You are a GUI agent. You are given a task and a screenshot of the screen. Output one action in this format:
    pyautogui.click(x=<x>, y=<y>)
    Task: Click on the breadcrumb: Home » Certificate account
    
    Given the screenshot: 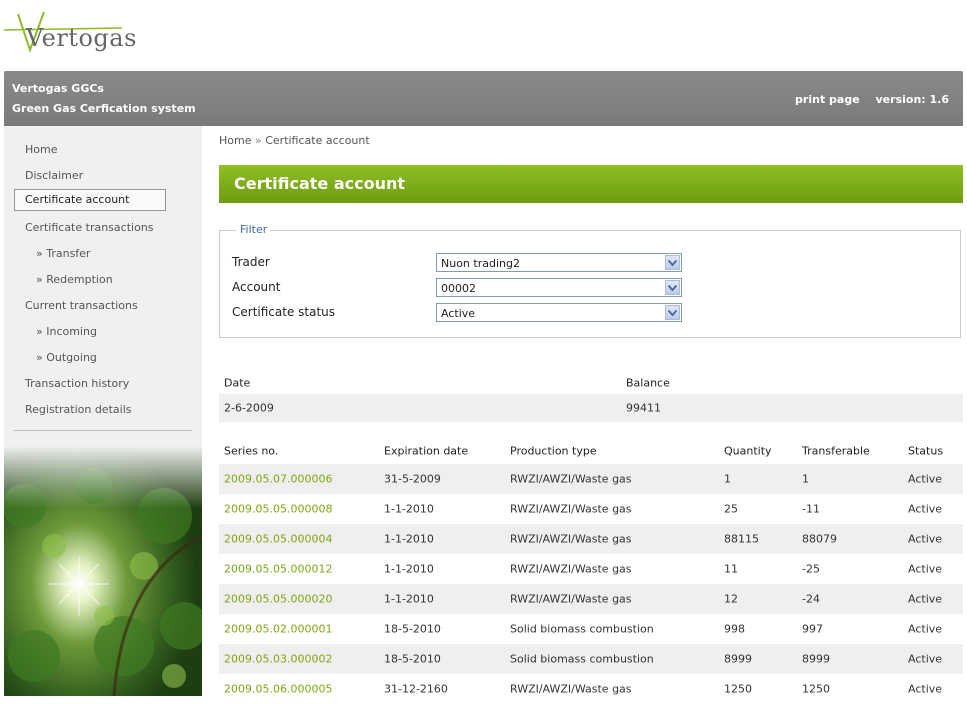 What is the action you would take?
    pyautogui.click(x=294, y=140)
    